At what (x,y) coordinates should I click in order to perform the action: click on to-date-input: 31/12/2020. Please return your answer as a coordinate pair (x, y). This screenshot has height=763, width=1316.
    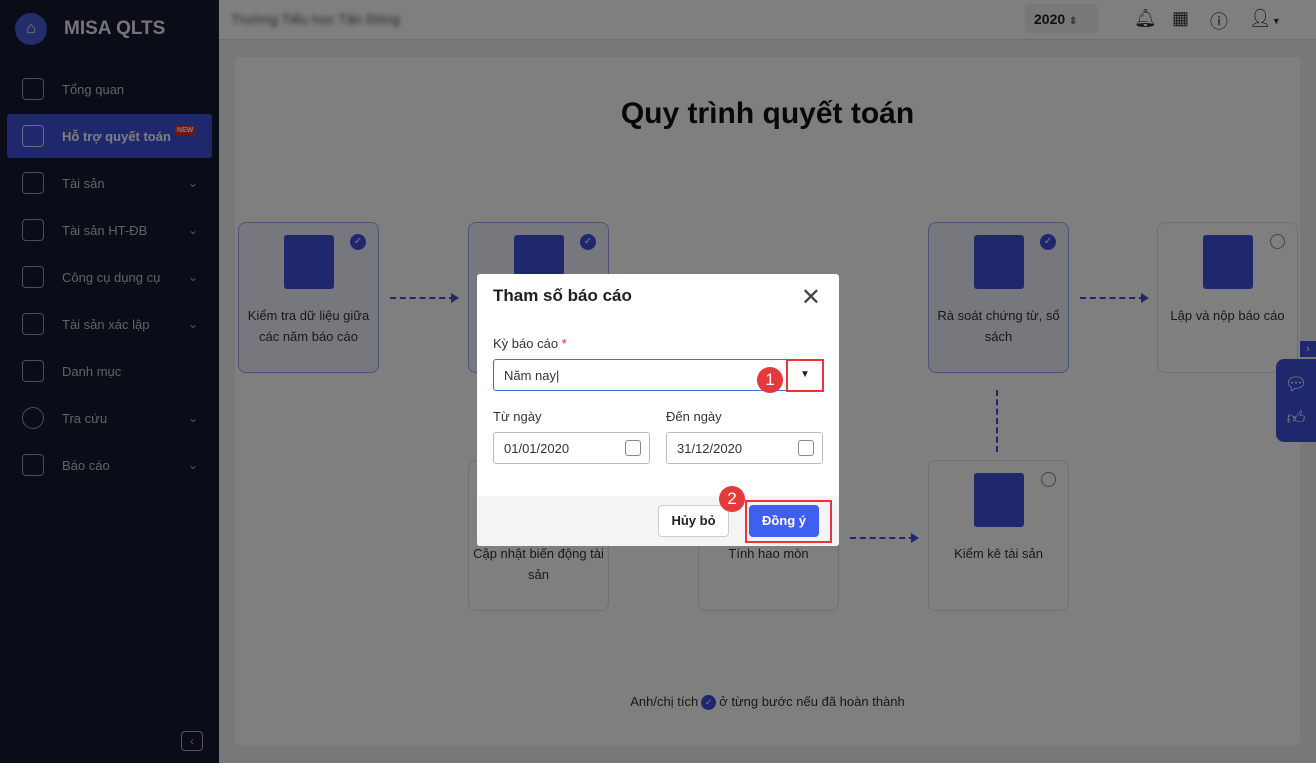
    Looking at the image, I should click on (744, 448).